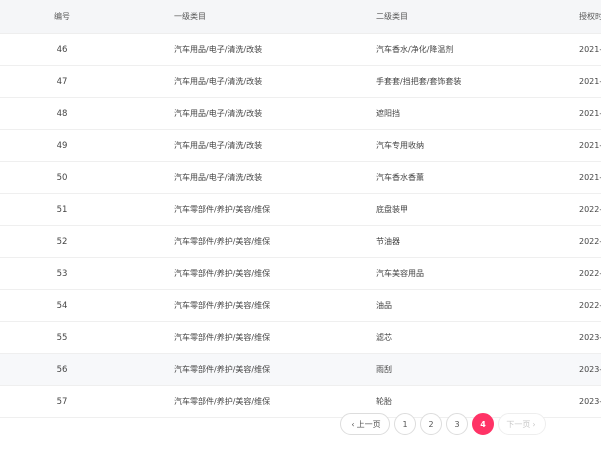 Image resolution: width=601 pixels, height=471 pixels. I want to click on cell-no: 48, so click(62, 113).